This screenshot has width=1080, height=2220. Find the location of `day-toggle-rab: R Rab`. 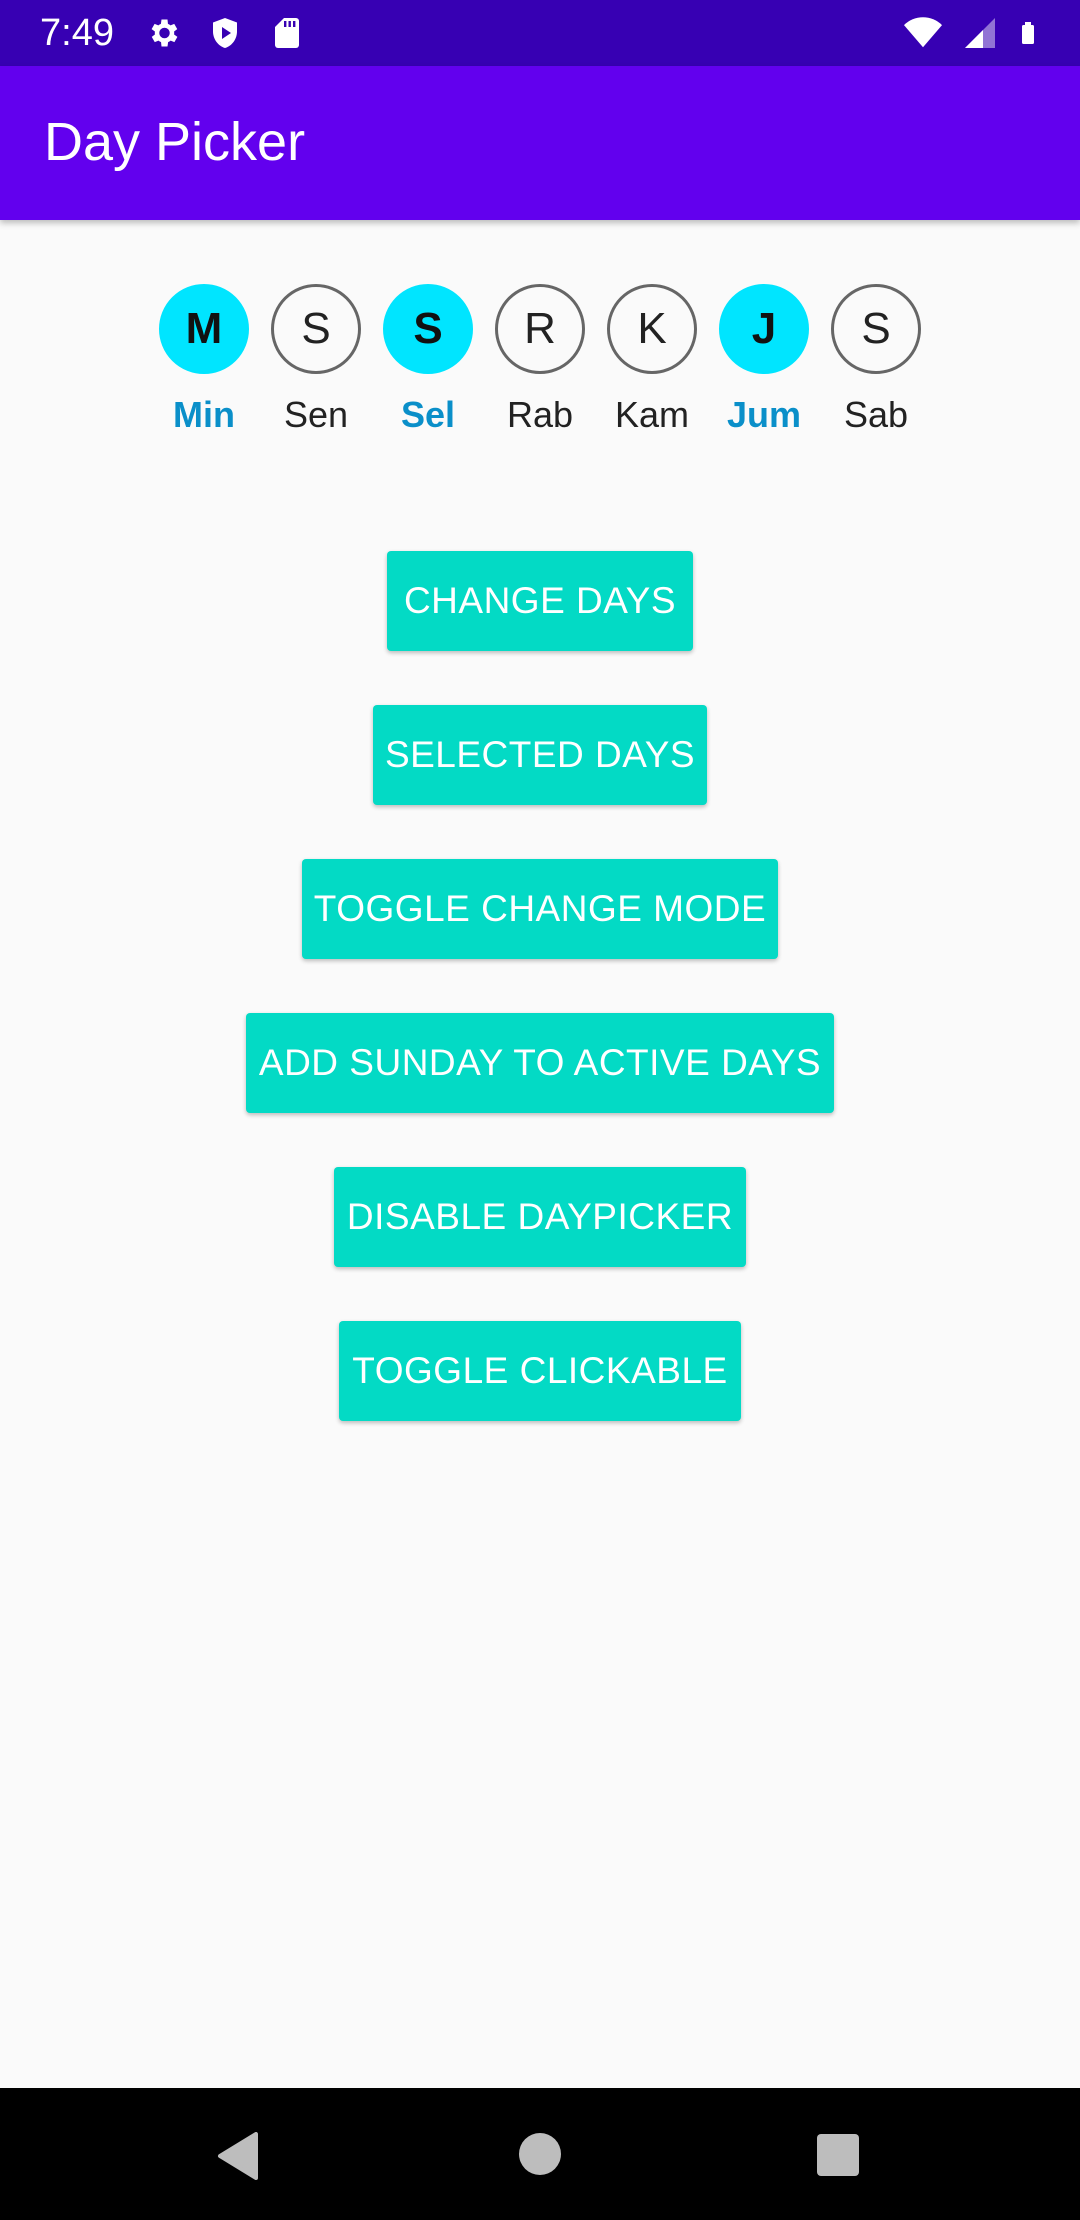

day-toggle-rab: R Rab is located at coordinates (540, 360).